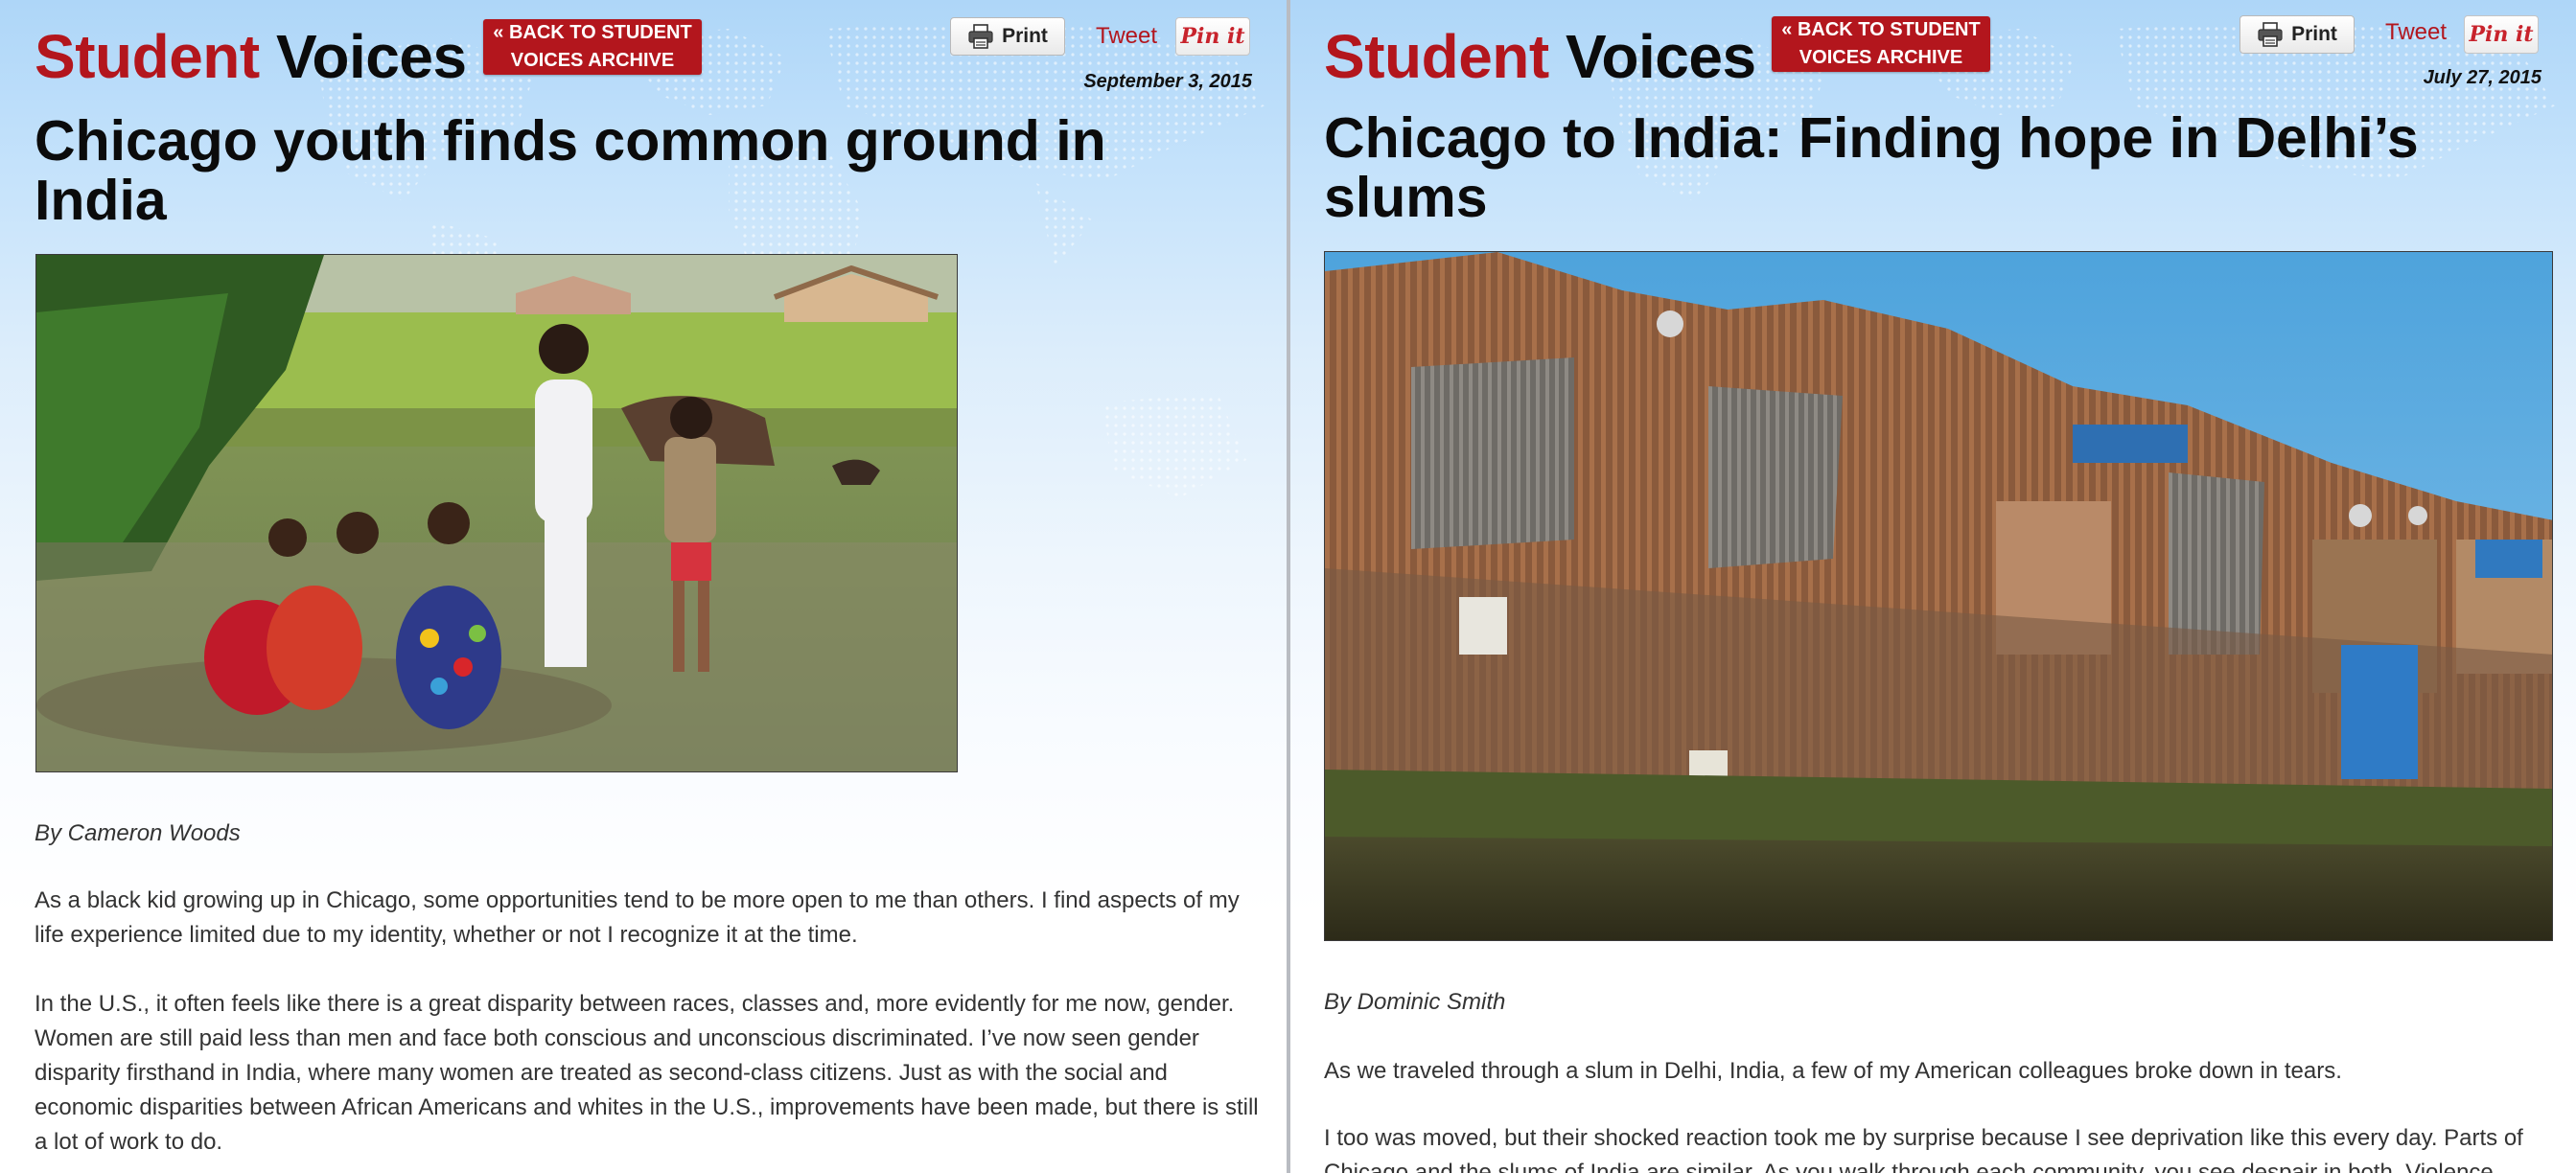 The width and height of the screenshot is (2576, 1173). What do you see at coordinates (1167, 81) in the screenshot?
I see `article-date: September 3, 2015` at bounding box center [1167, 81].